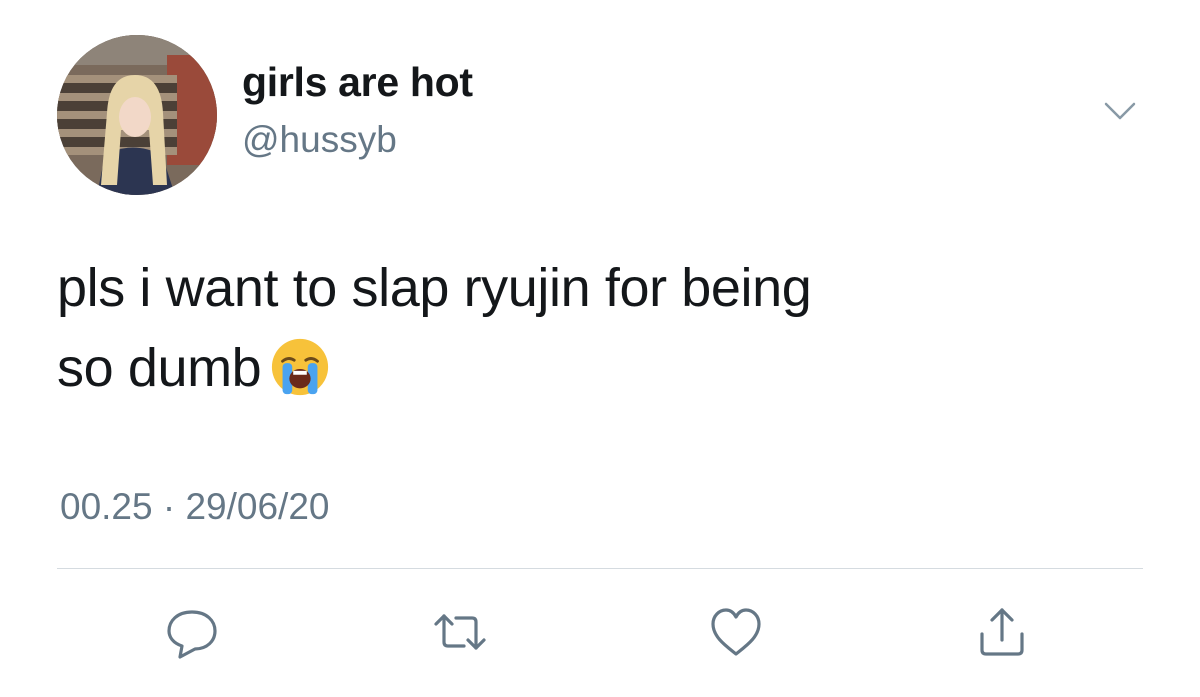  Describe the element at coordinates (195, 507) in the screenshot. I see `tweet-timestamp: 00.25 · 29/06/20` at that location.